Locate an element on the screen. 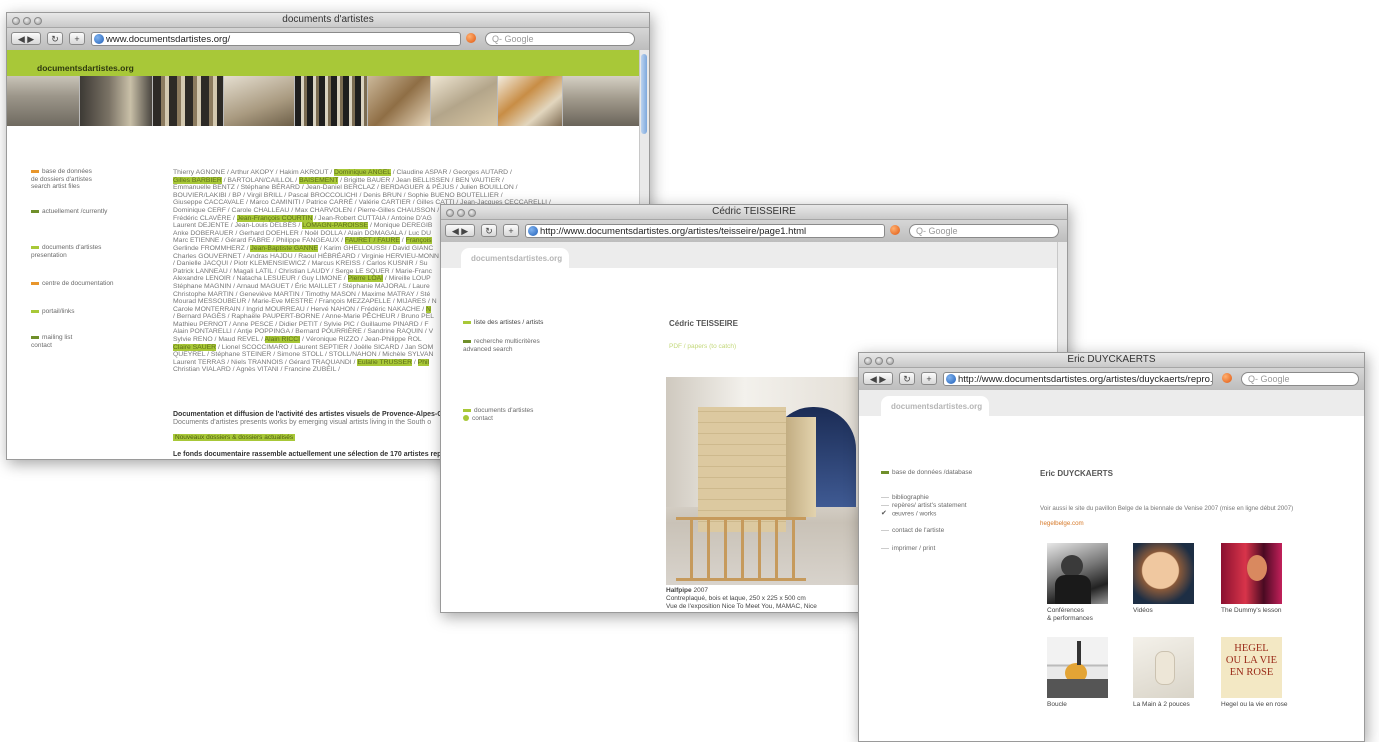  nav-links: portail/links is located at coordinates (53, 312).